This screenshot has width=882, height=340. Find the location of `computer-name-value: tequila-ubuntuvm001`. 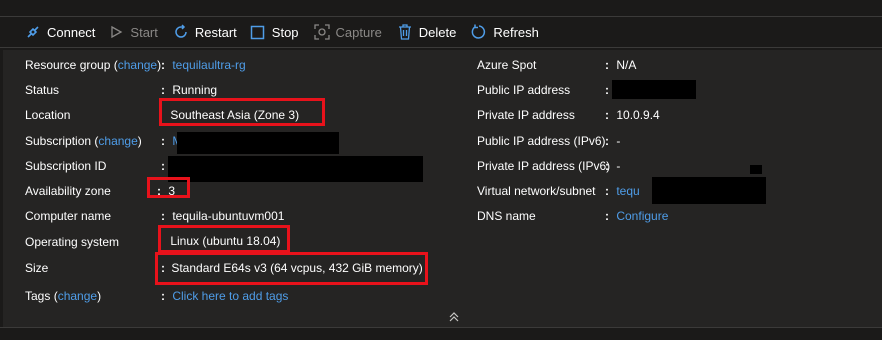

computer-name-value: tequila-ubuntuvm001 is located at coordinates (228, 216).